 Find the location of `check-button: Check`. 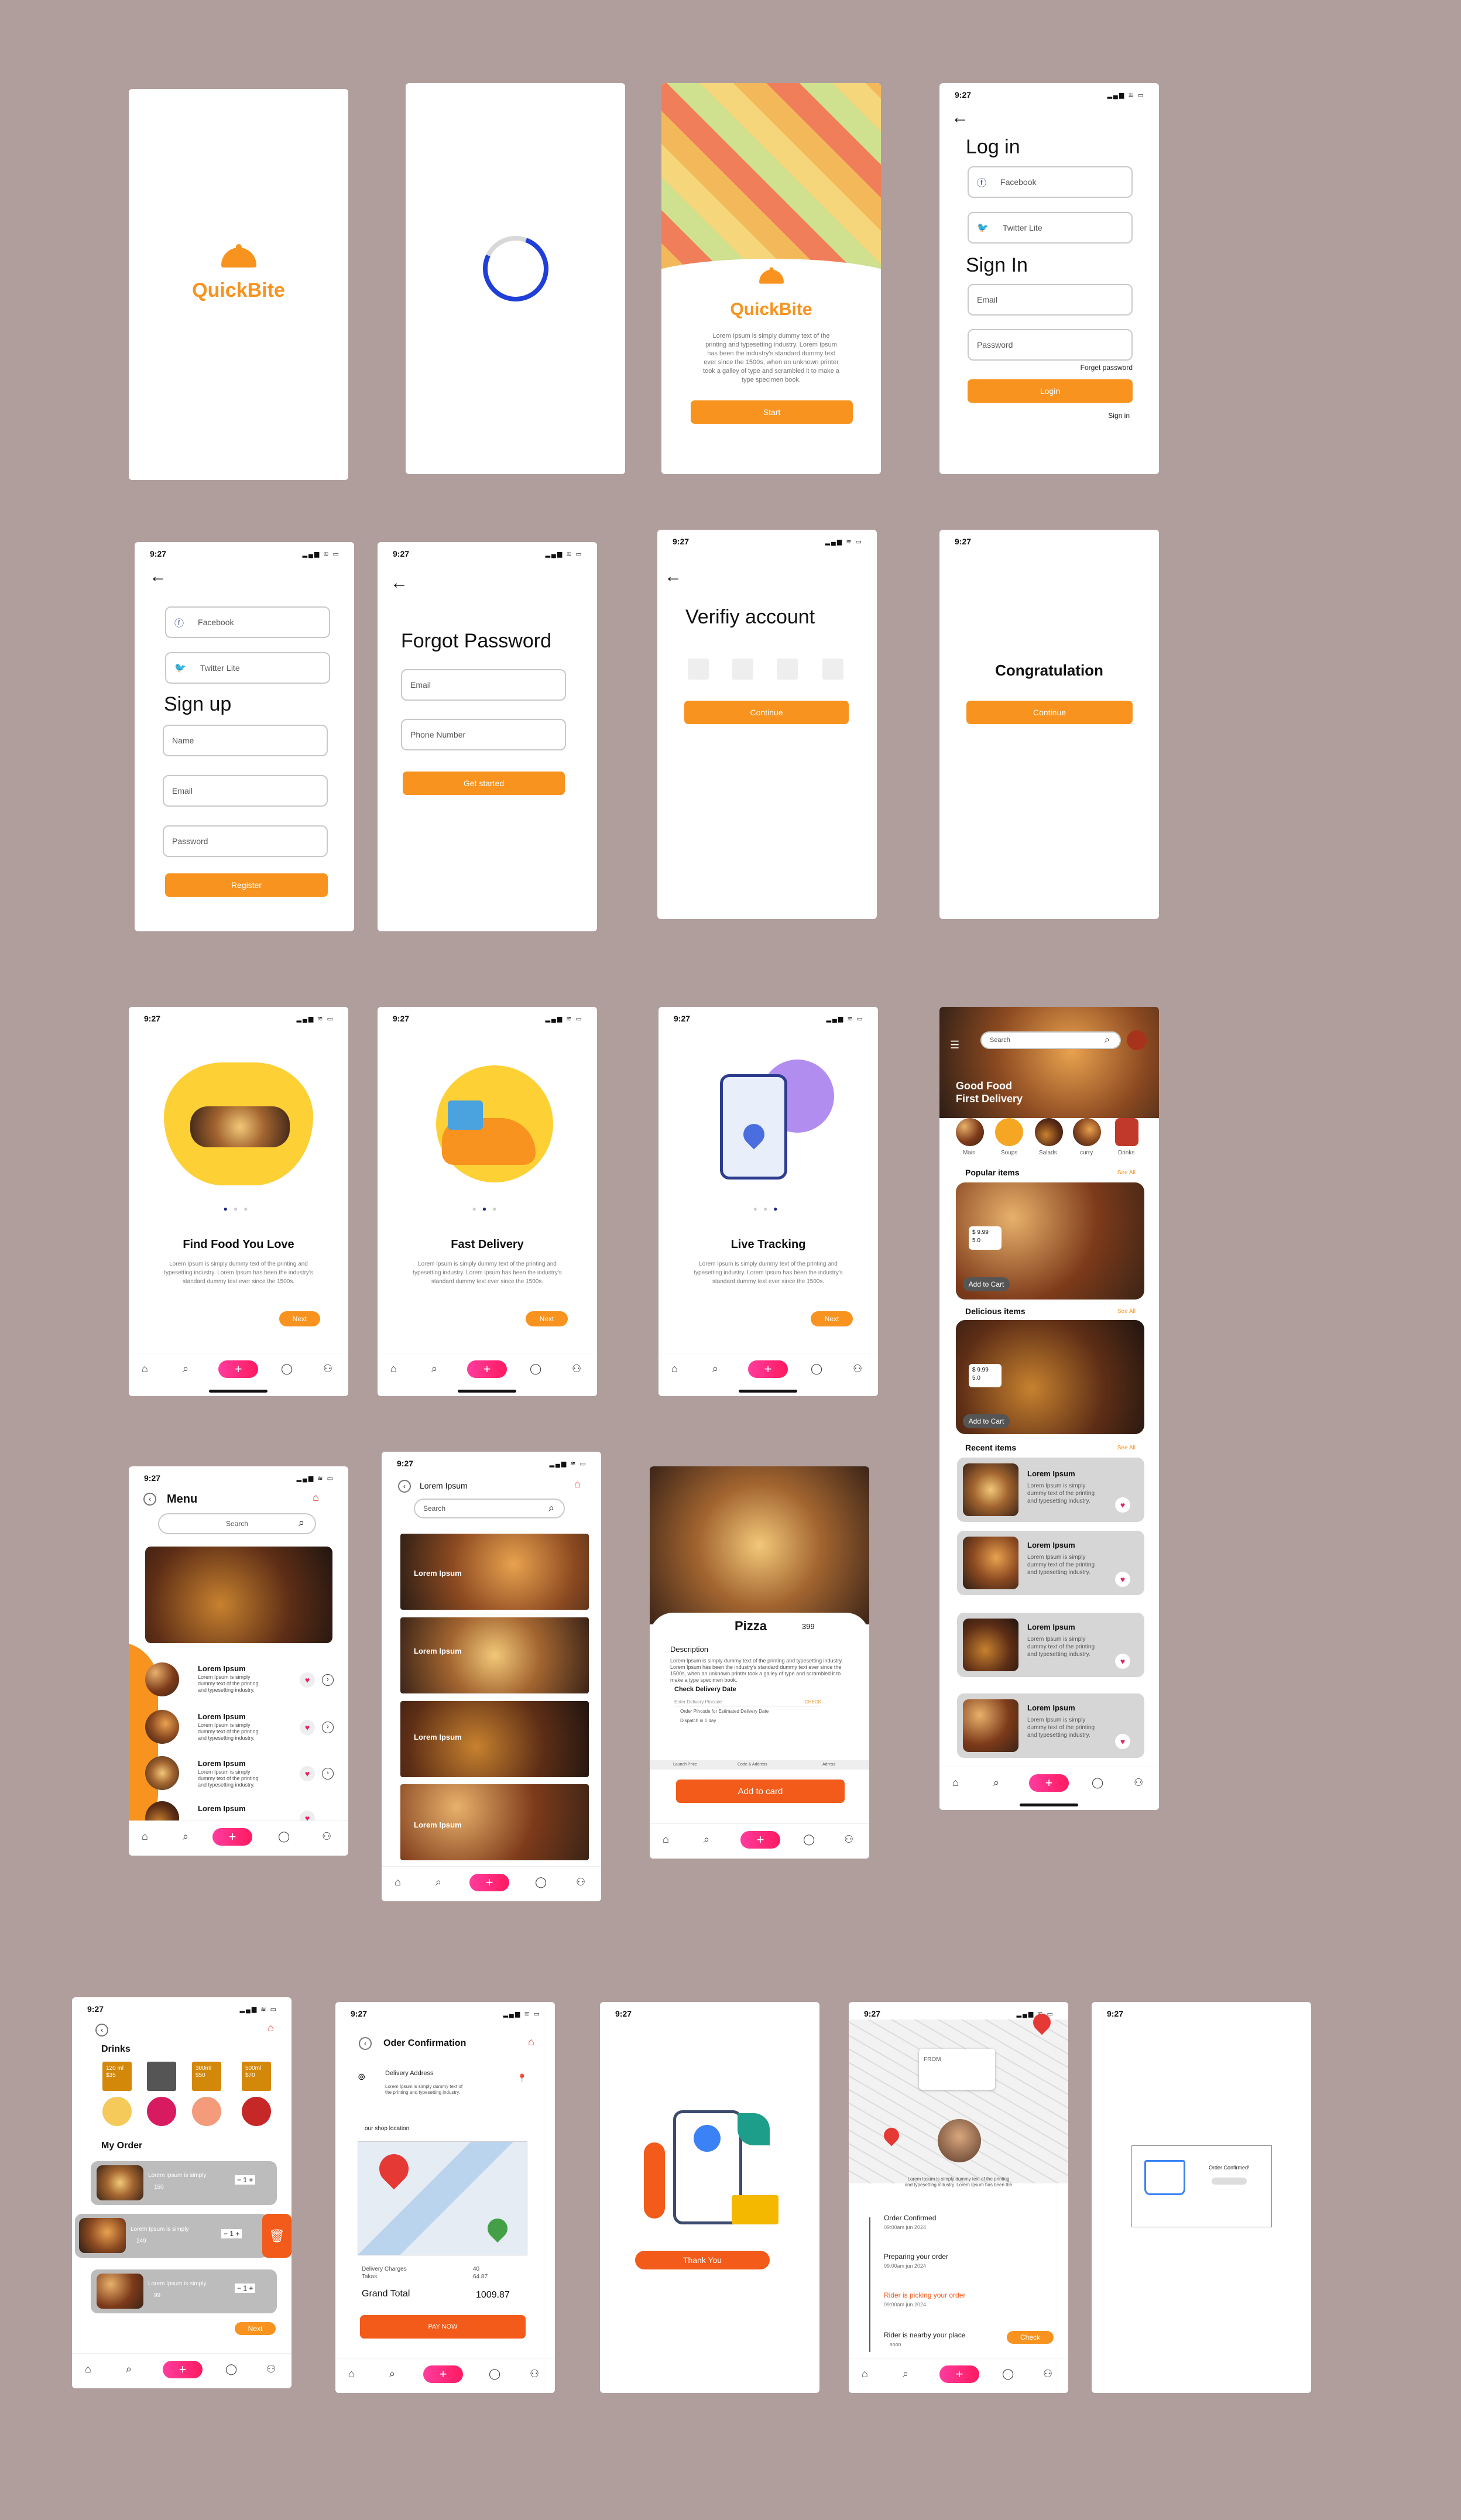

check-button: Check is located at coordinates (1030, 2337).